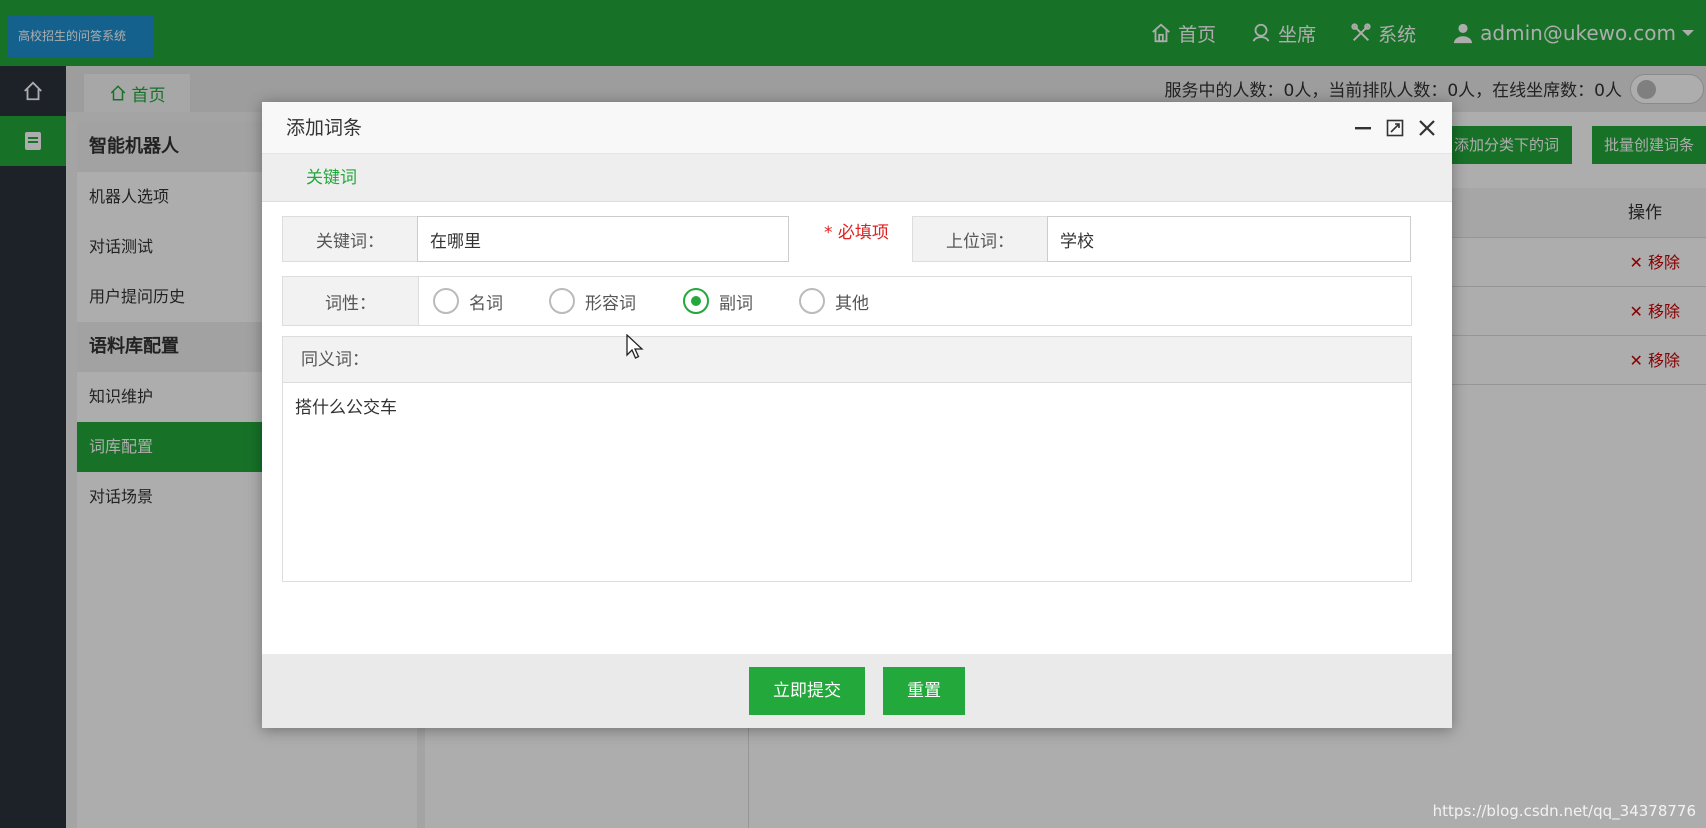 The width and height of the screenshot is (1706, 828). I want to click on close-button, so click(1427, 128).